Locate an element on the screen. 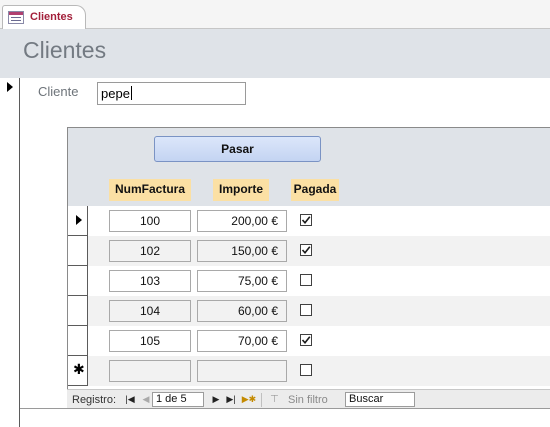  importe-field: 60,00 € is located at coordinates (242, 311).